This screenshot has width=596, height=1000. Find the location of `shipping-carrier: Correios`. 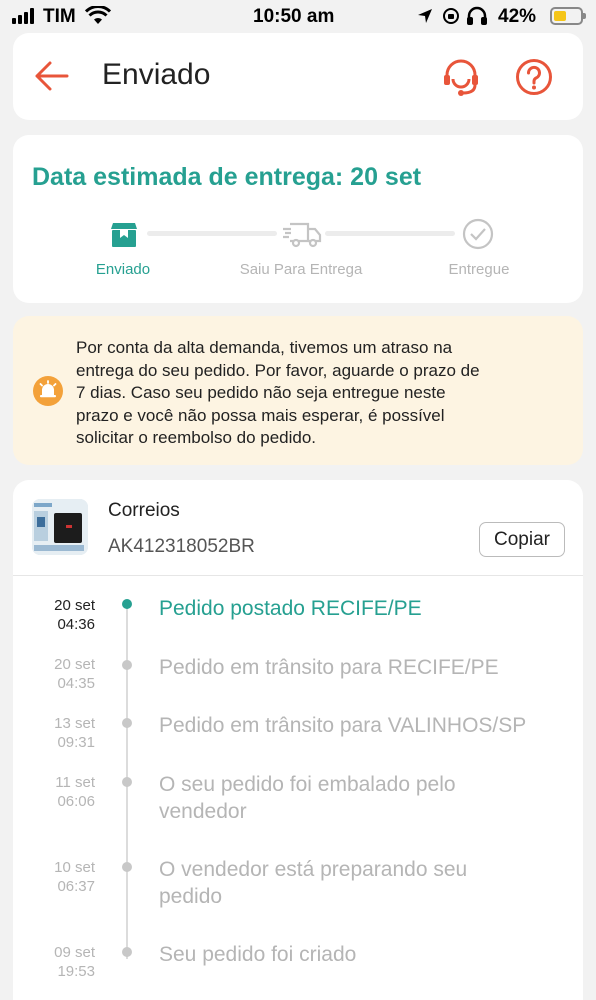

shipping-carrier: Correios is located at coordinates (144, 510).